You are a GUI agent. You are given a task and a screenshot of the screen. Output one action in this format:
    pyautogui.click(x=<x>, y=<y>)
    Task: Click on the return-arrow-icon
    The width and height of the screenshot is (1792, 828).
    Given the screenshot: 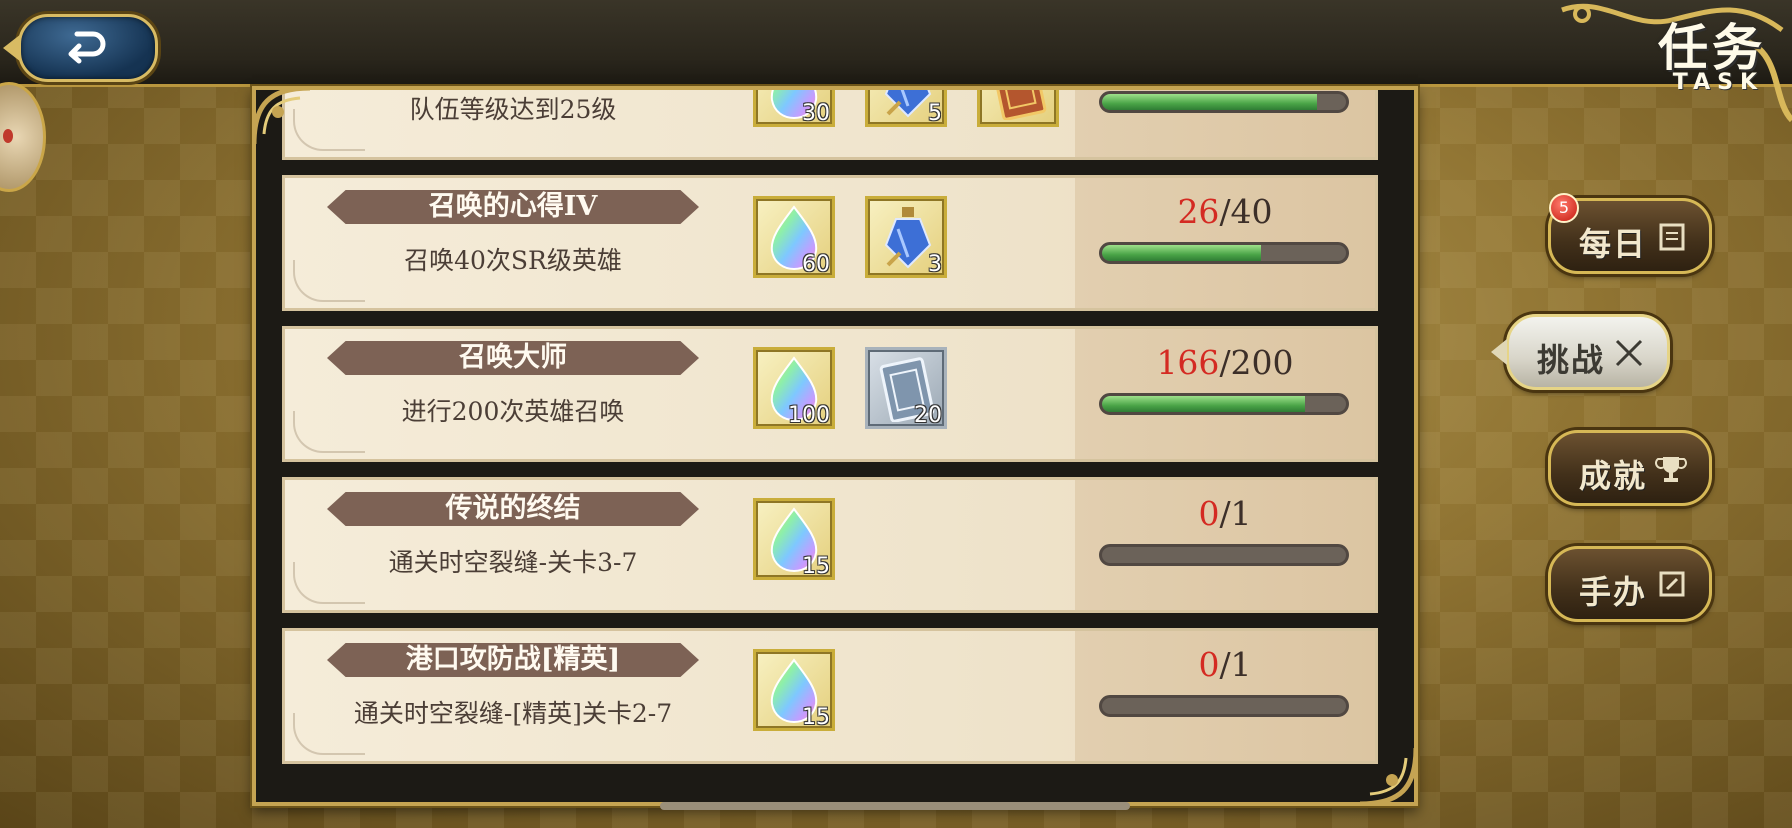 What is the action you would take?
    pyautogui.click(x=87, y=47)
    